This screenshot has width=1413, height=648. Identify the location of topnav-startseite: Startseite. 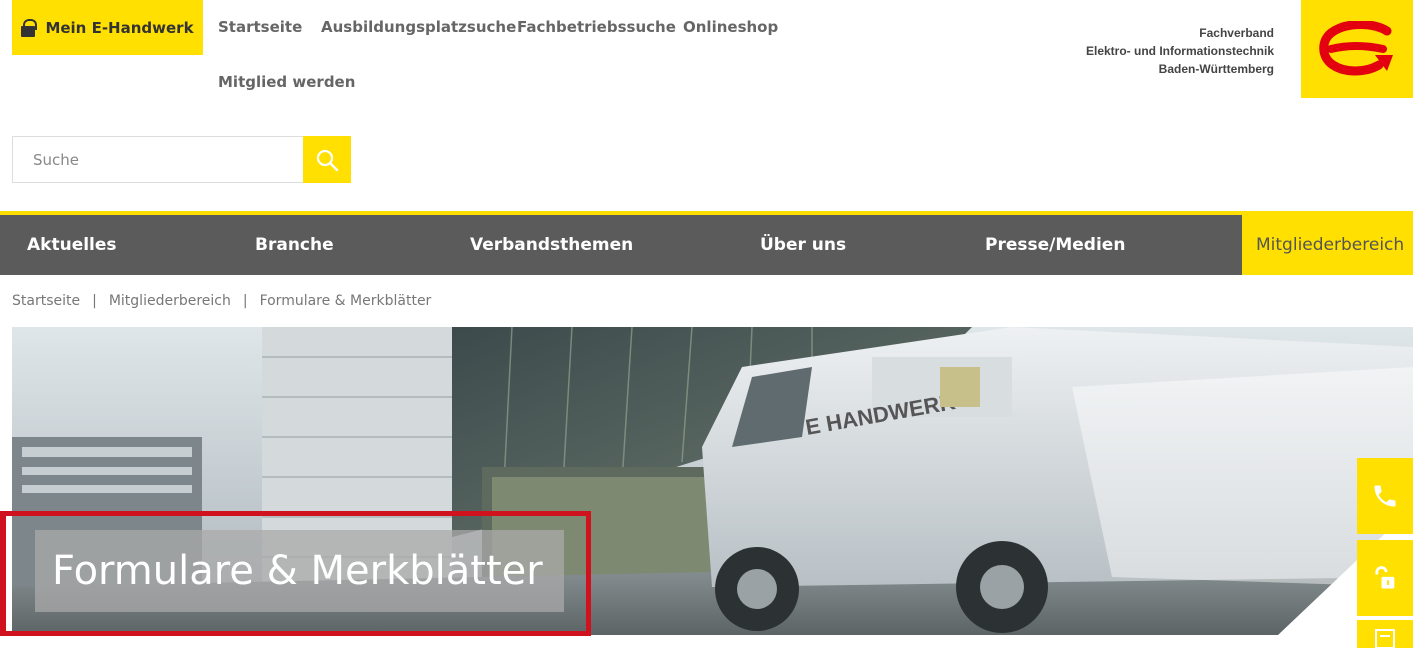
(260, 27).